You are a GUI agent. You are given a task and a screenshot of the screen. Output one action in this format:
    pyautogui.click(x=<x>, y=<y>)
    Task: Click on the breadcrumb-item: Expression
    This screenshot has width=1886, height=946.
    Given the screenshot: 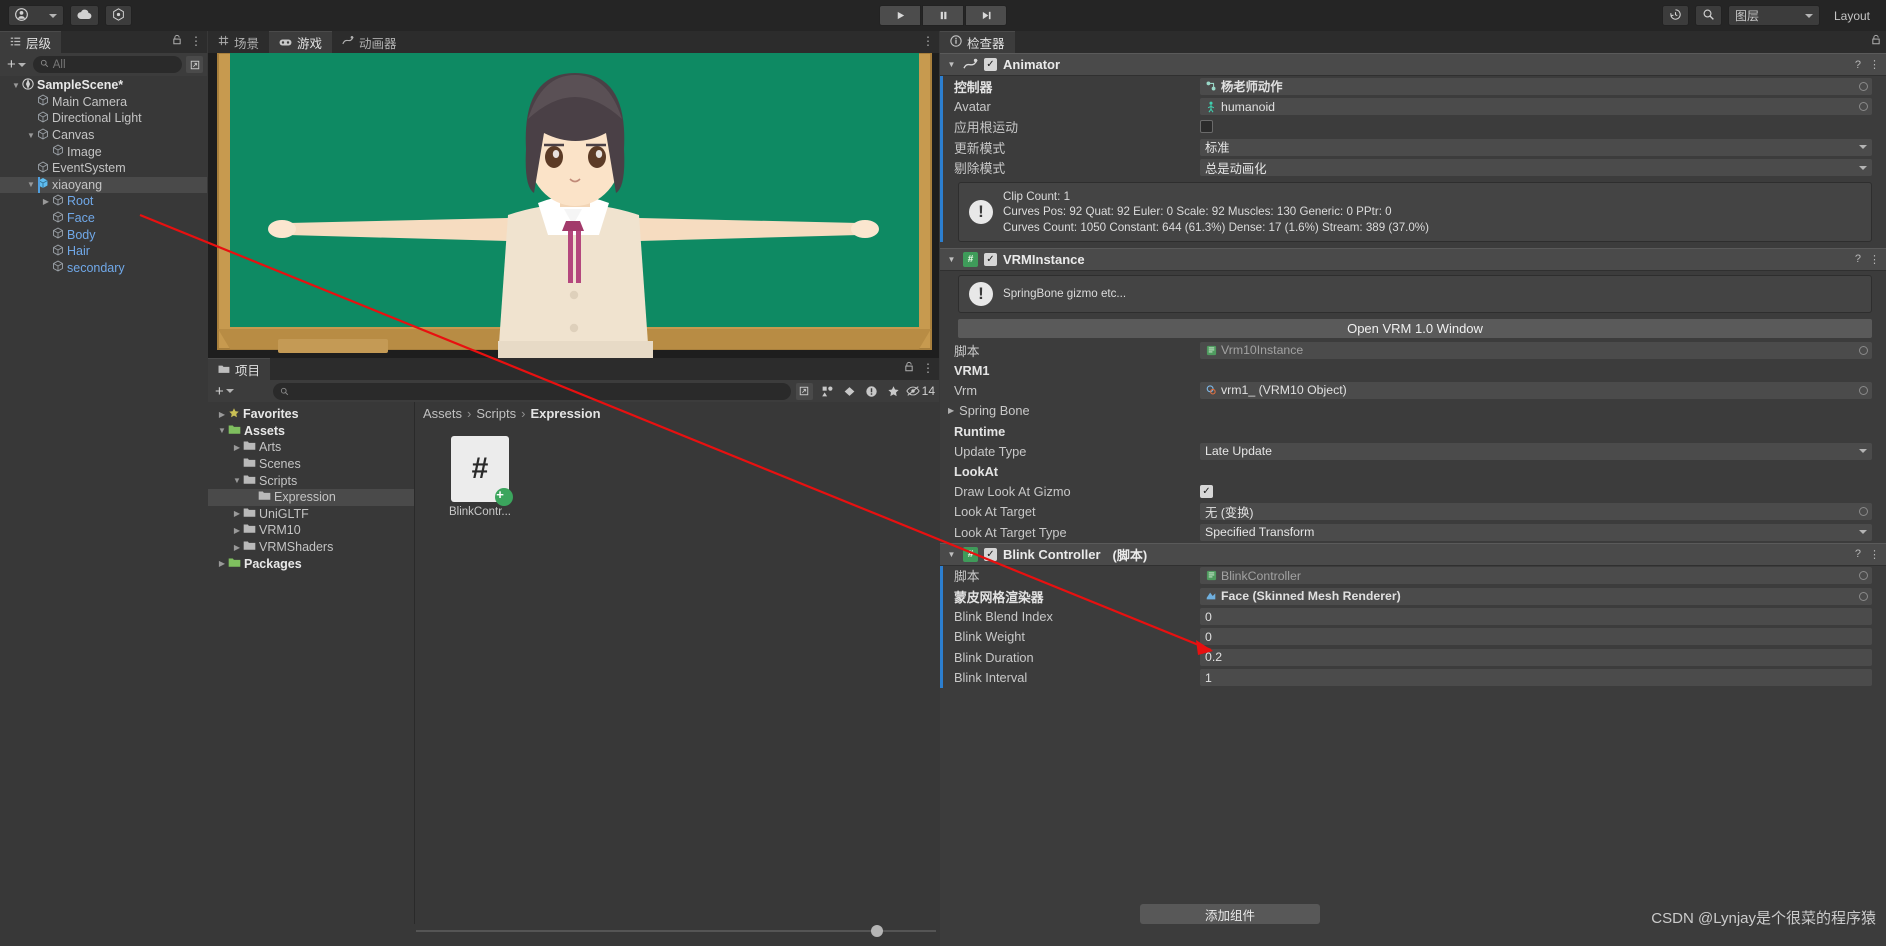 What is the action you would take?
    pyautogui.click(x=565, y=413)
    